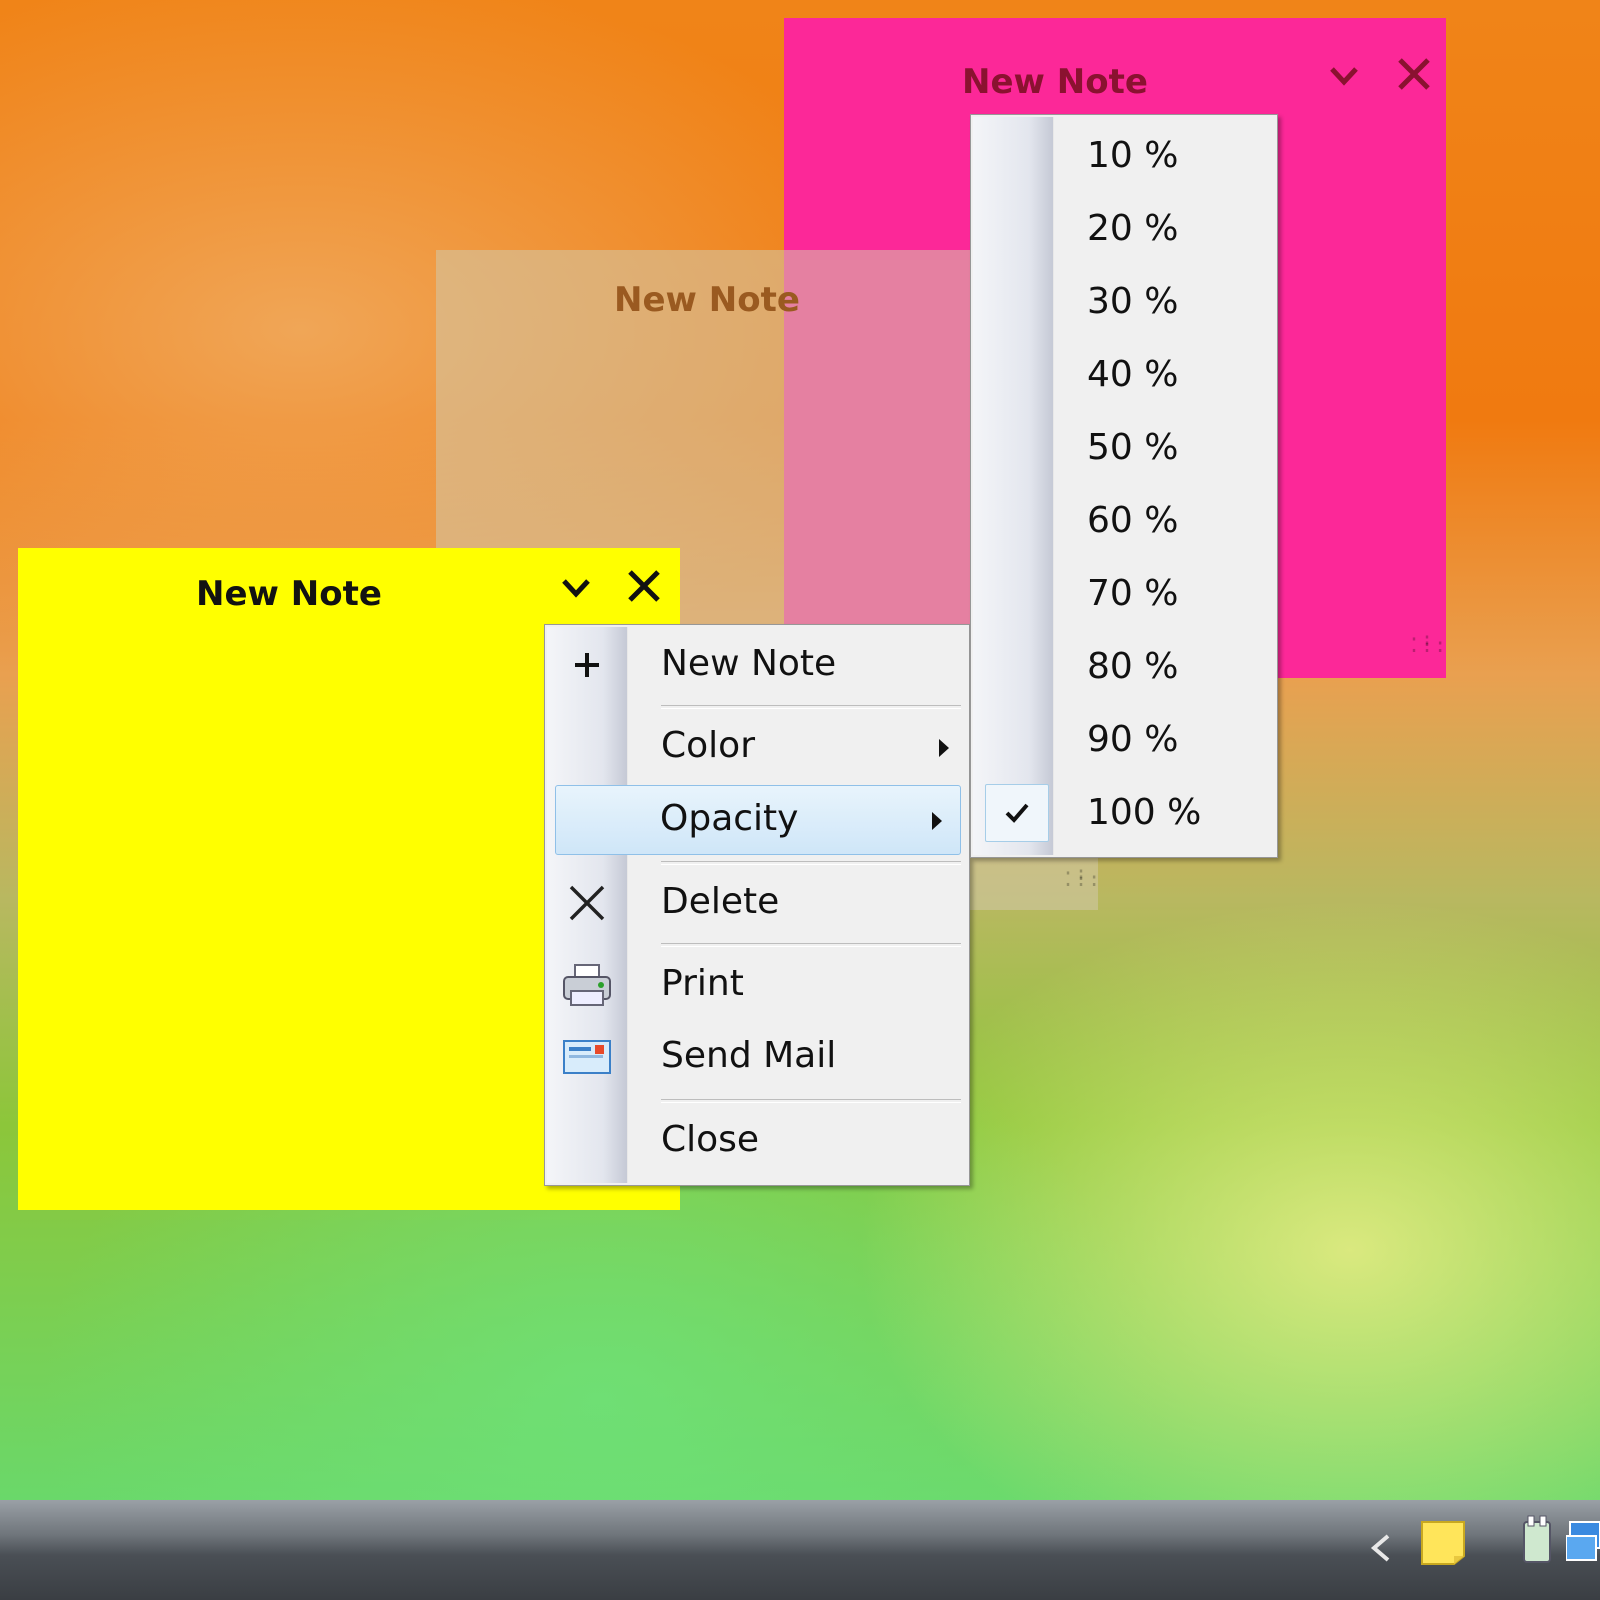 This screenshot has width=1600, height=1600. I want to click on plus-icon, so click(587, 665).